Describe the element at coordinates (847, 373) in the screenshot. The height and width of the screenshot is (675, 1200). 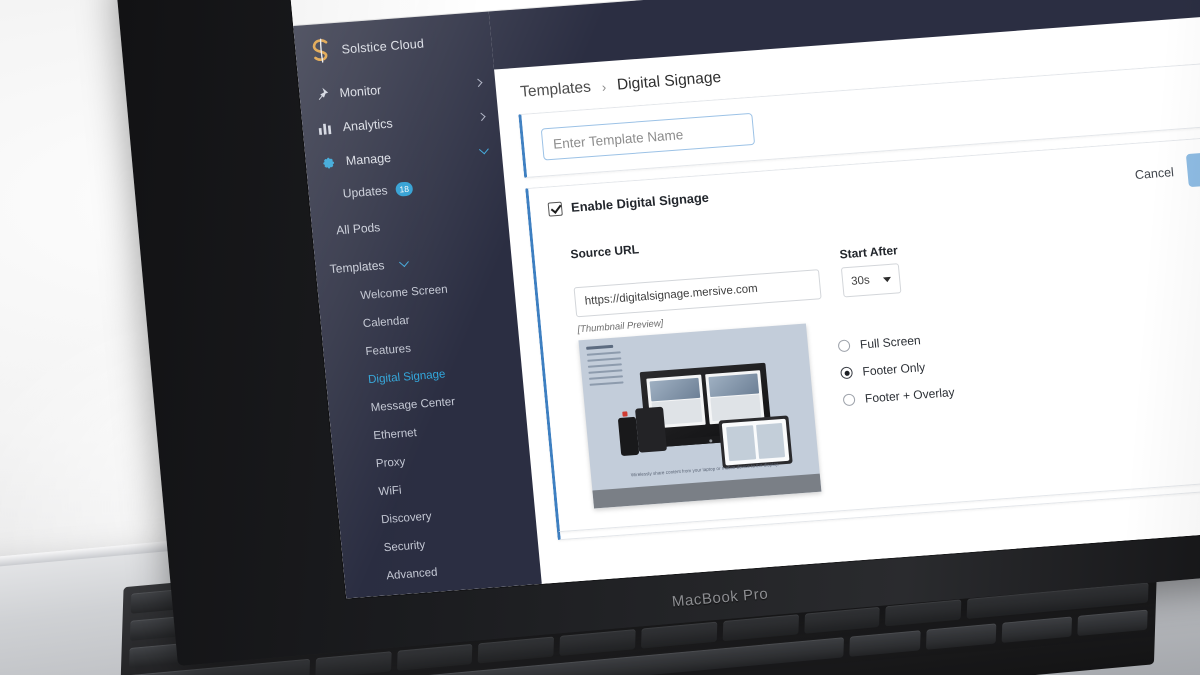
I see `radio-footer-only-button` at that location.